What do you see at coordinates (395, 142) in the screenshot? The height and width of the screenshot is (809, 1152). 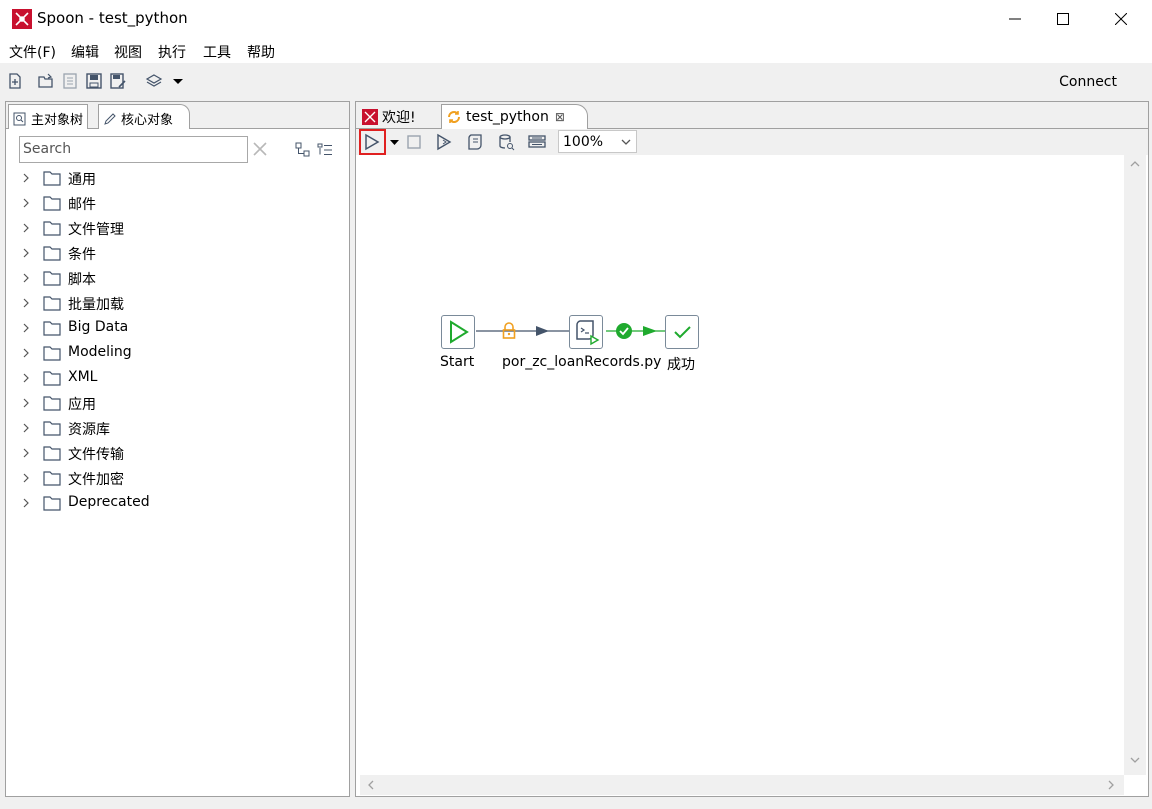 I see `run-options-chevron-icon` at bounding box center [395, 142].